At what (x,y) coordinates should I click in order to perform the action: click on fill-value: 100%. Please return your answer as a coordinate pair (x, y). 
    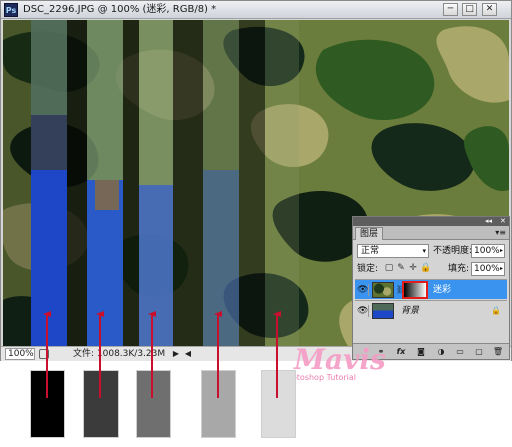
    Looking at the image, I should click on (487, 269).